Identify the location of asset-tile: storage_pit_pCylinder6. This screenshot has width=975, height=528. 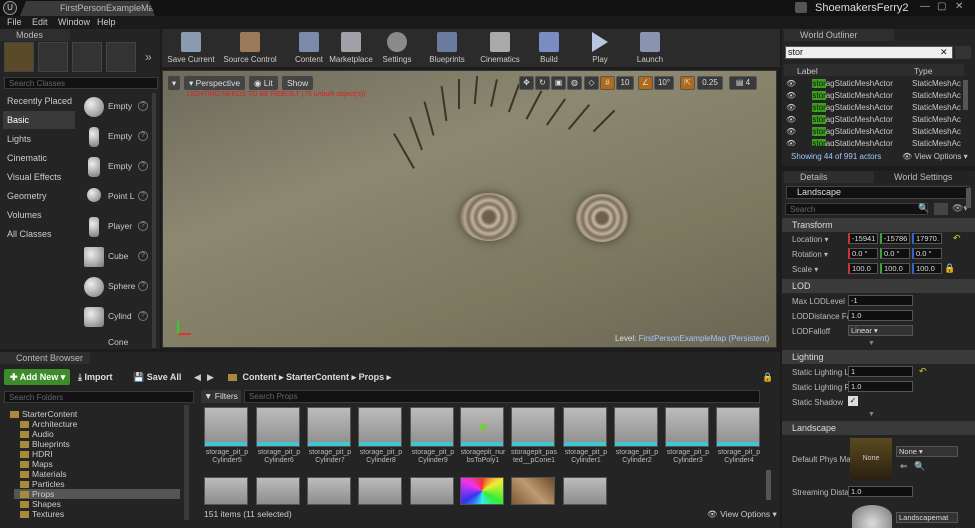
(279, 442).